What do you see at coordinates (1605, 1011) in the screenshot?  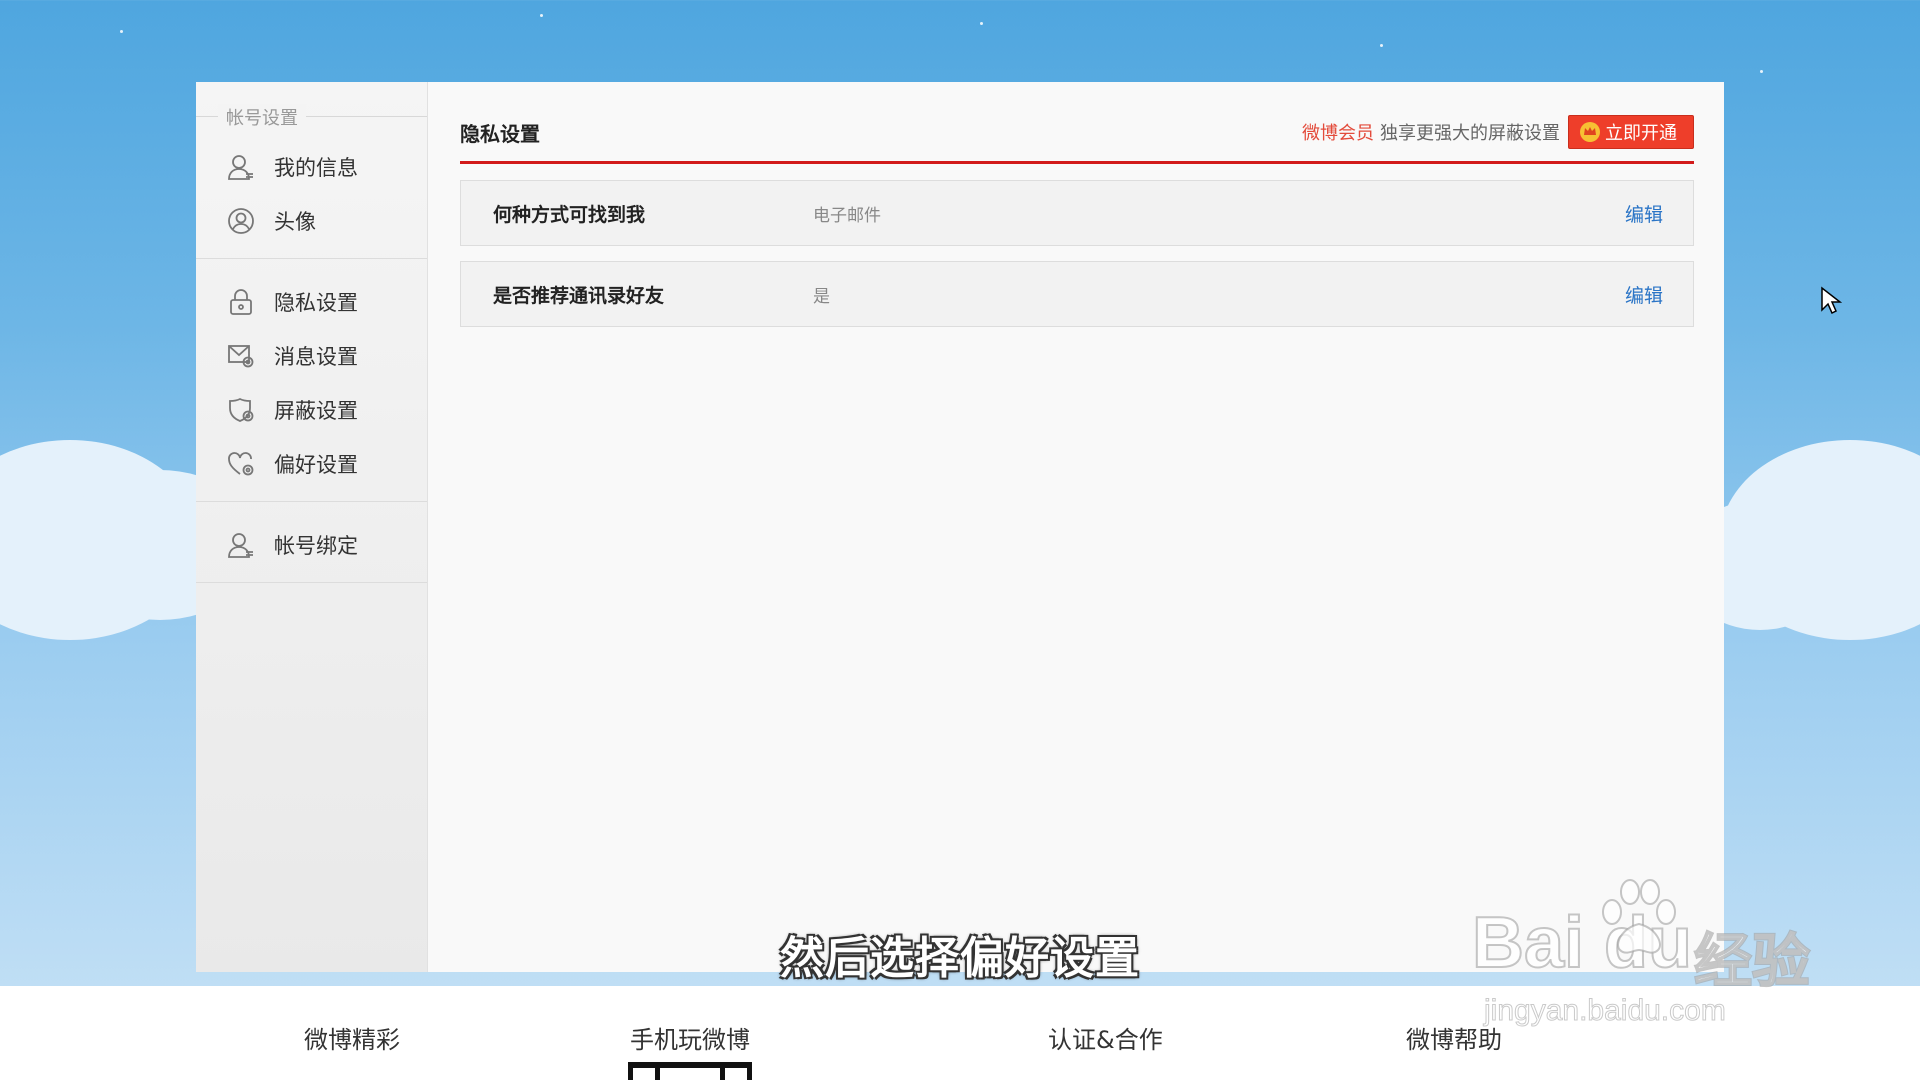 I see `watermark-url: jingyan.baidu.com` at bounding box center [1605, 1011].